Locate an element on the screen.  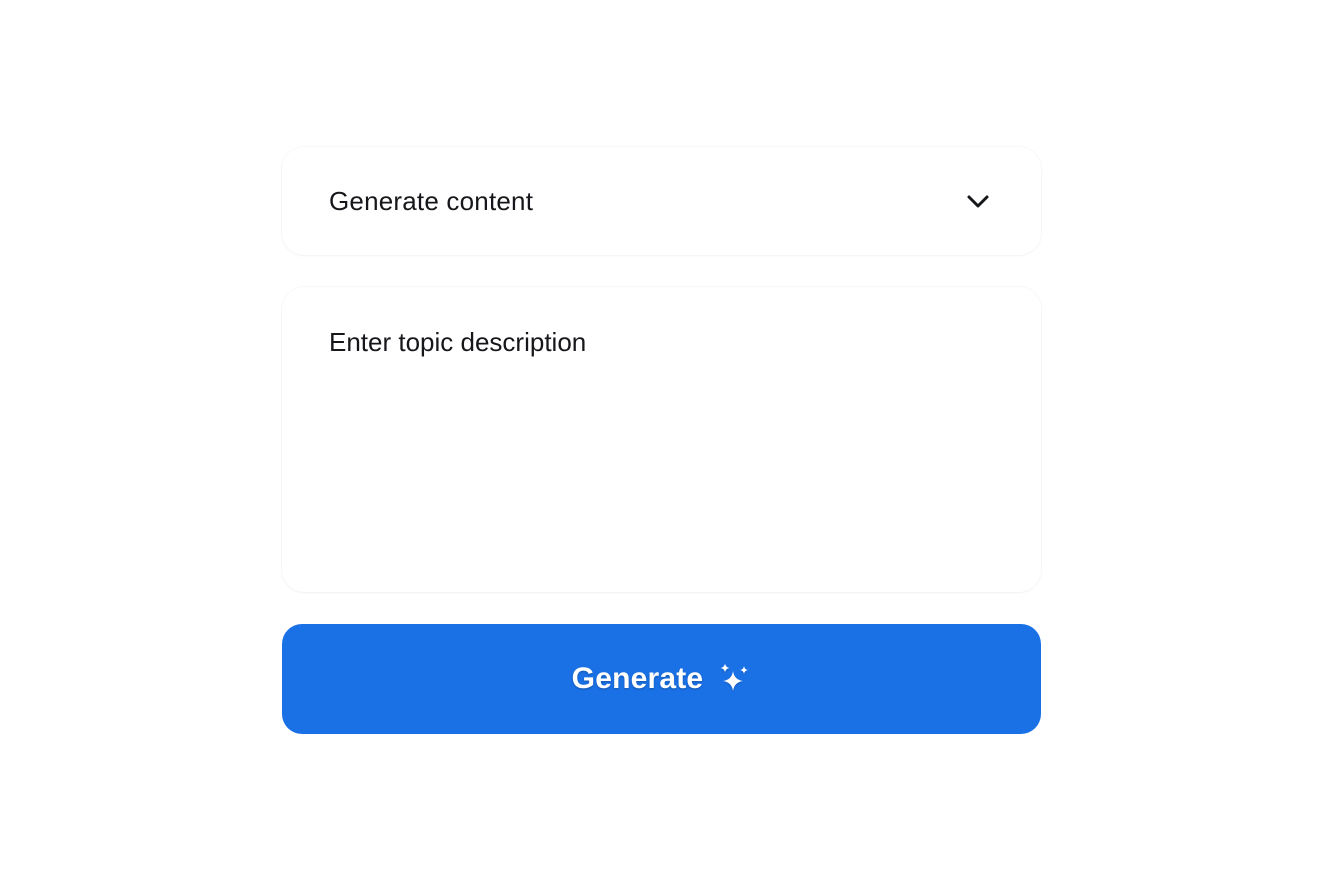
chevron-down-icon is located at coordinates (978, 201).